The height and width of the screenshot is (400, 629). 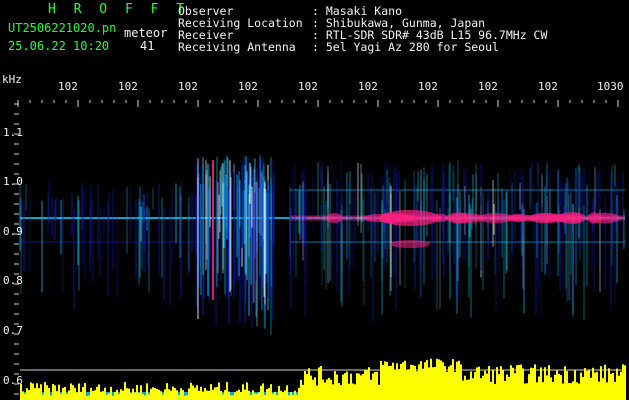 I want to click on meteor-label: meteor, so click(x=146, y=33).